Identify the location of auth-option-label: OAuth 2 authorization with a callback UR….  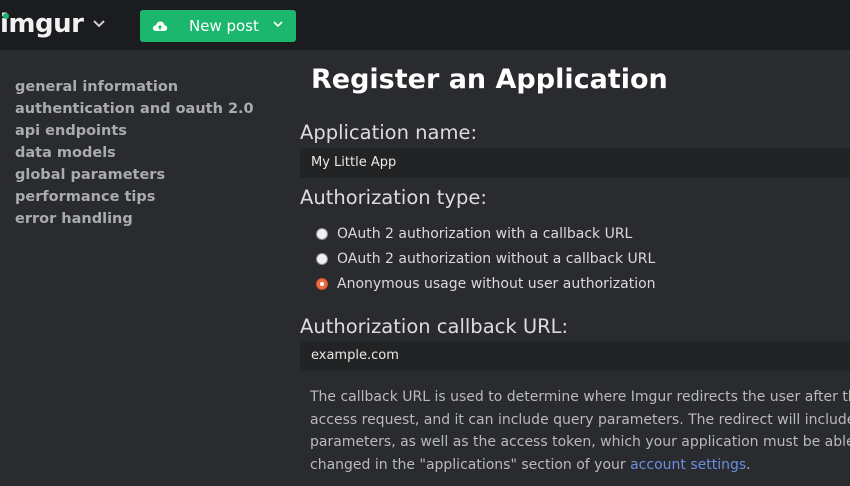
(485, 234).